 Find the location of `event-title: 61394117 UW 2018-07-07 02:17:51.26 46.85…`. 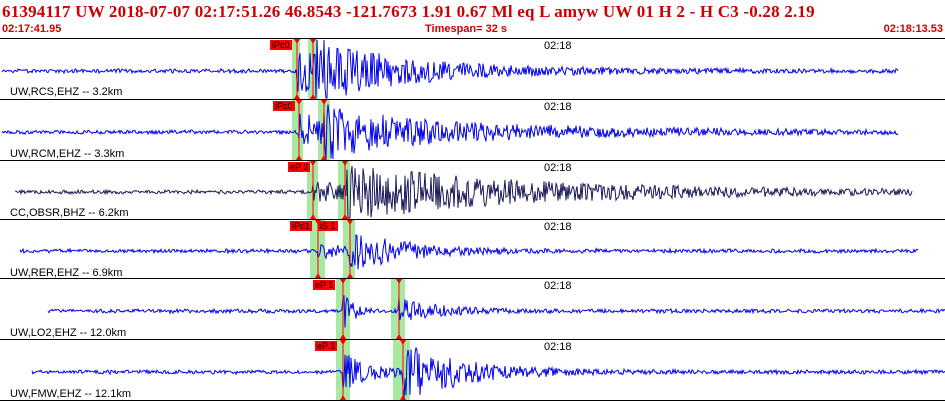

event-title: 61394117 UW 2018-07-07 02:17:51.26 46.85… is located at coordinates (408, 11).